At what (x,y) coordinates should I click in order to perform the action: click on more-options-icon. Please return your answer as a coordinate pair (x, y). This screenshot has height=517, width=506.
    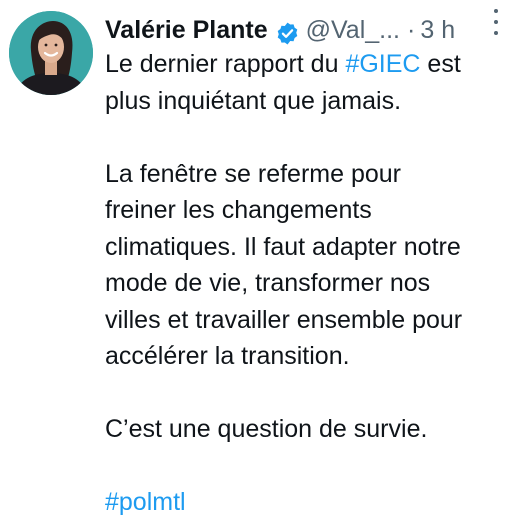
    Looking at the image, I should click on (498, 22).